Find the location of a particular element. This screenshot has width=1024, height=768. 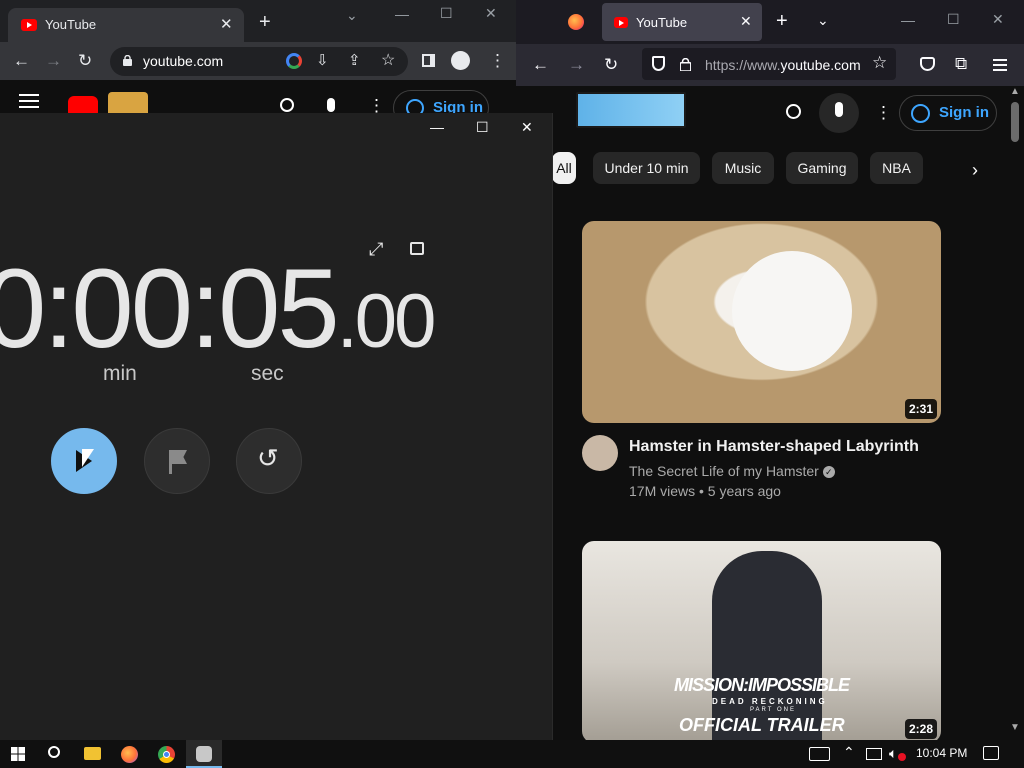

hamburger-menu-icon is located at coordinates (29, 101).